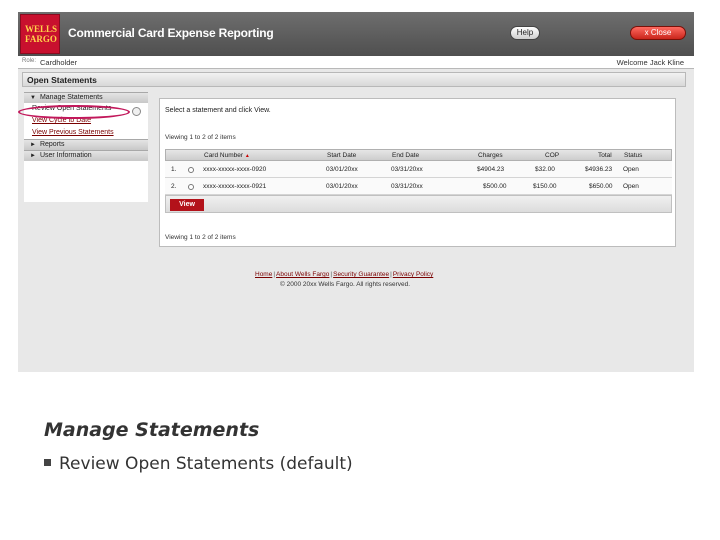 This screenshot has height=540, width=720. Describe the element at coordinates (52, 144) in the screenshot. I see `nav-section-label: Reports` at that location.